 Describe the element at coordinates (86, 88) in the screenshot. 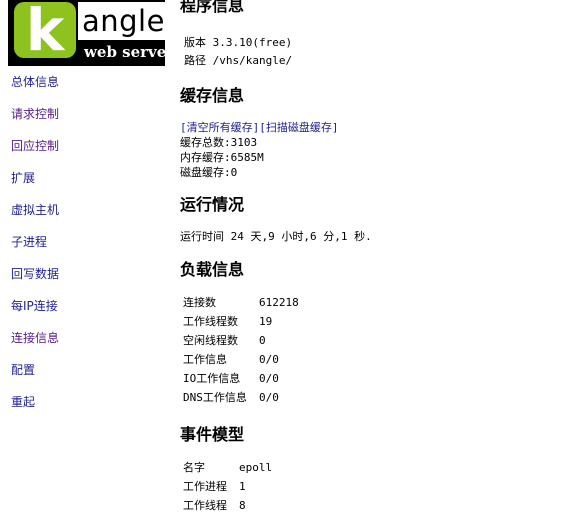

I see `sidebar-item-overview: 总体信息` at that location.